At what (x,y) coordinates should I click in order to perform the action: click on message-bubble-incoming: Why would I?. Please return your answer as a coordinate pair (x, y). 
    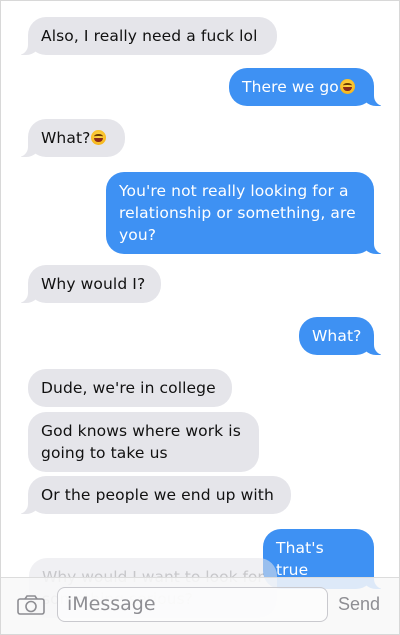
    Looking at the image, I should click on (81, 284).